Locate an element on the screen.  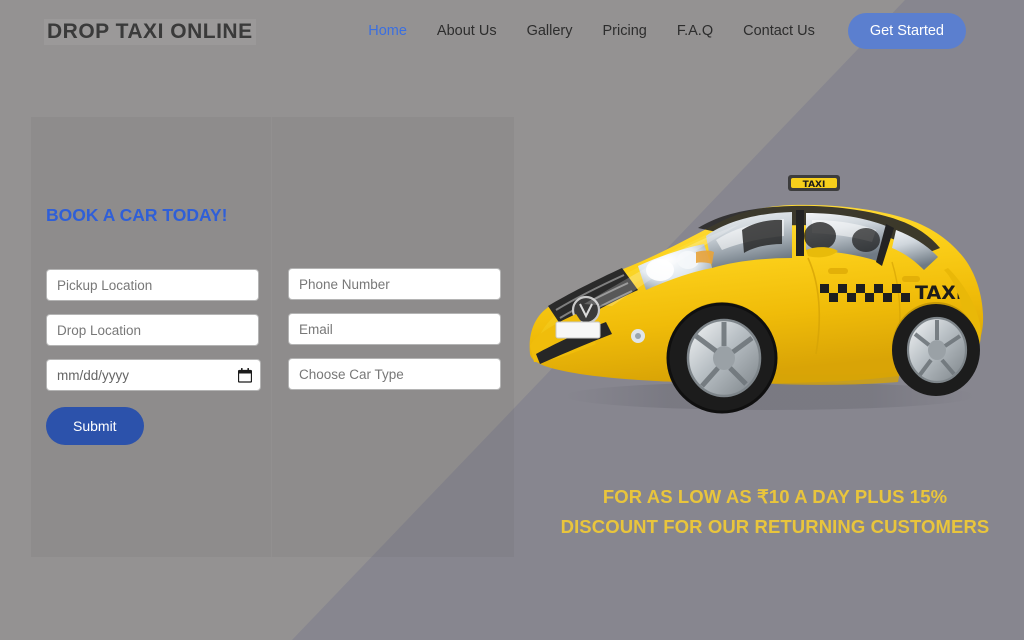
email-input is located at coordinates (394, 329).